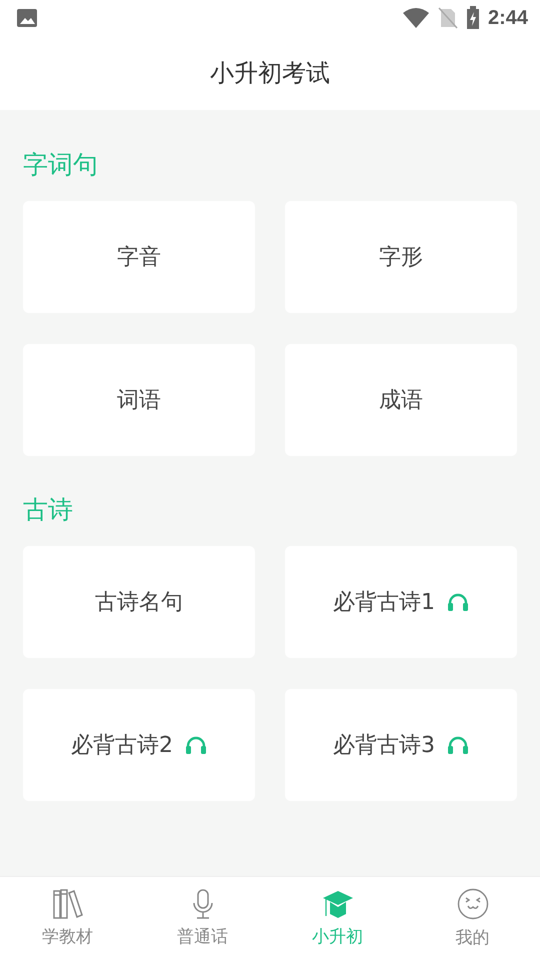 The image size is (540, 960). Describe the element at coordinates (448, 18) in the screenshot. I see `no-sim-icon` at that location.